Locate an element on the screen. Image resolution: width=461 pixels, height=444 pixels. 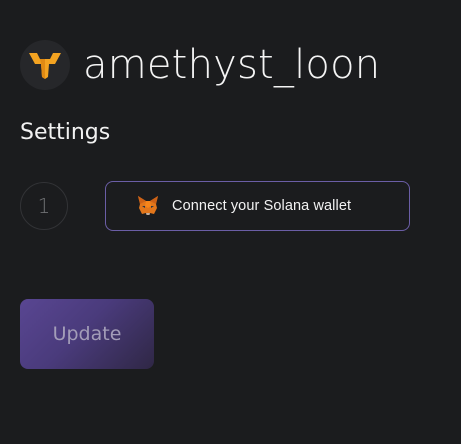
app-logo is located at coordinates (45, 65).